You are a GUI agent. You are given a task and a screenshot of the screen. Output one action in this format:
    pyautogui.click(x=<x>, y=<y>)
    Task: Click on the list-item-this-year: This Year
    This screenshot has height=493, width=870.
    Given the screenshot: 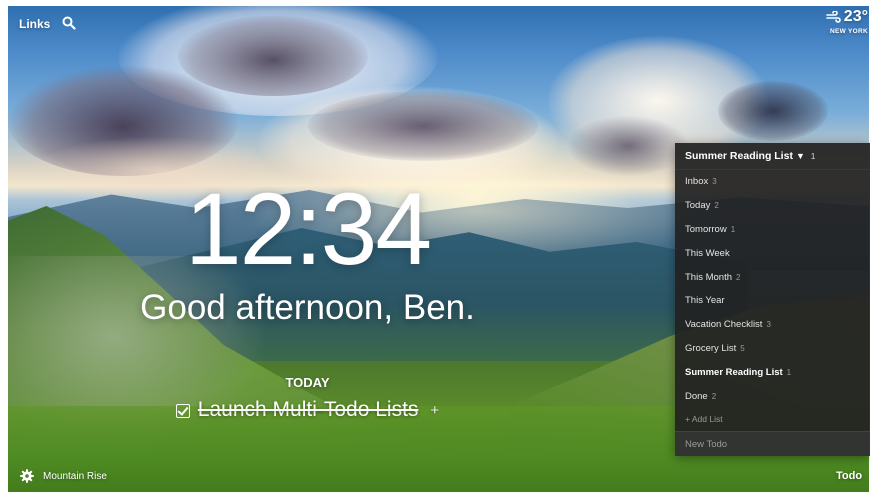 What is the action you would take?
    pyautogui.click(x=772, y=301)
    